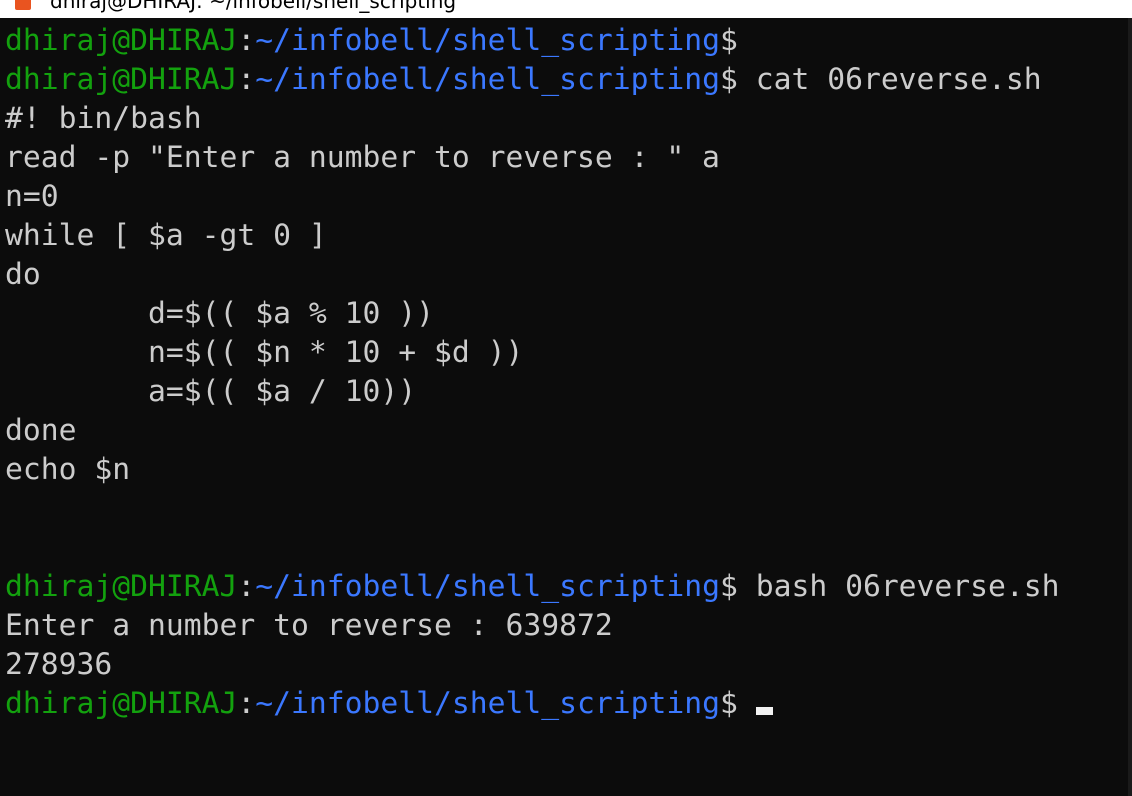 The image size is (1132, 796). Describe the element at coordinates (532, 118) in the screenshot. I see `terminal-line: #! bin/bash` at that location.